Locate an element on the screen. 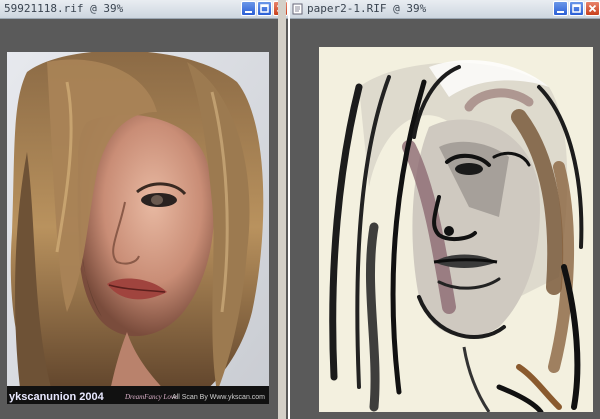 This screenshot has height=419, width=600. close-icon is located at coordinates (592, 8).